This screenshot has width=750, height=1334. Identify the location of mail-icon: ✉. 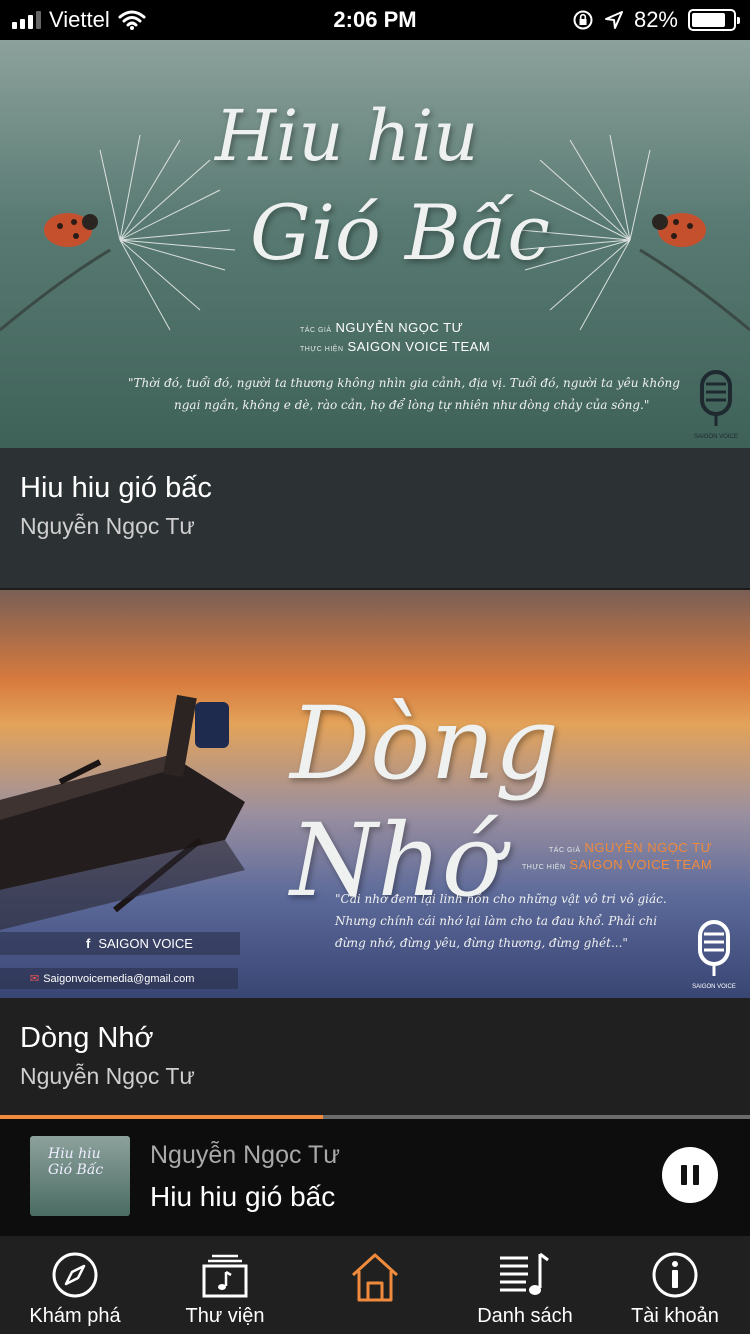
(35, 979).